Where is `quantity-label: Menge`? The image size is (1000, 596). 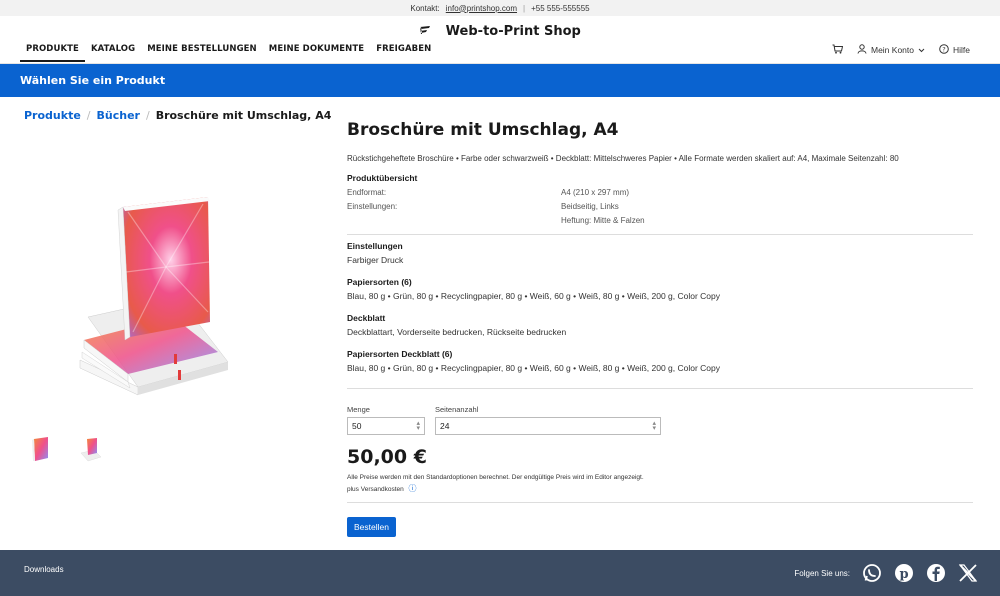 quantity-label: Menge is located at coordinates (358, 409).